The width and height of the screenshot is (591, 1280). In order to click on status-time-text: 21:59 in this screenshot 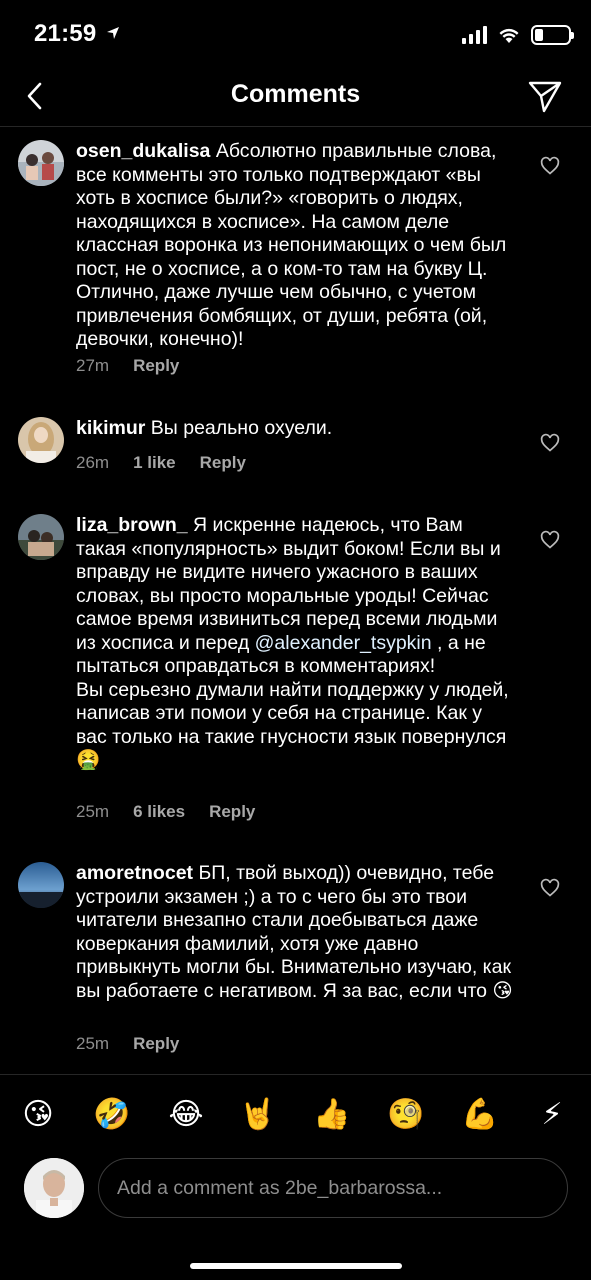, I will do `click(65, 33)`.